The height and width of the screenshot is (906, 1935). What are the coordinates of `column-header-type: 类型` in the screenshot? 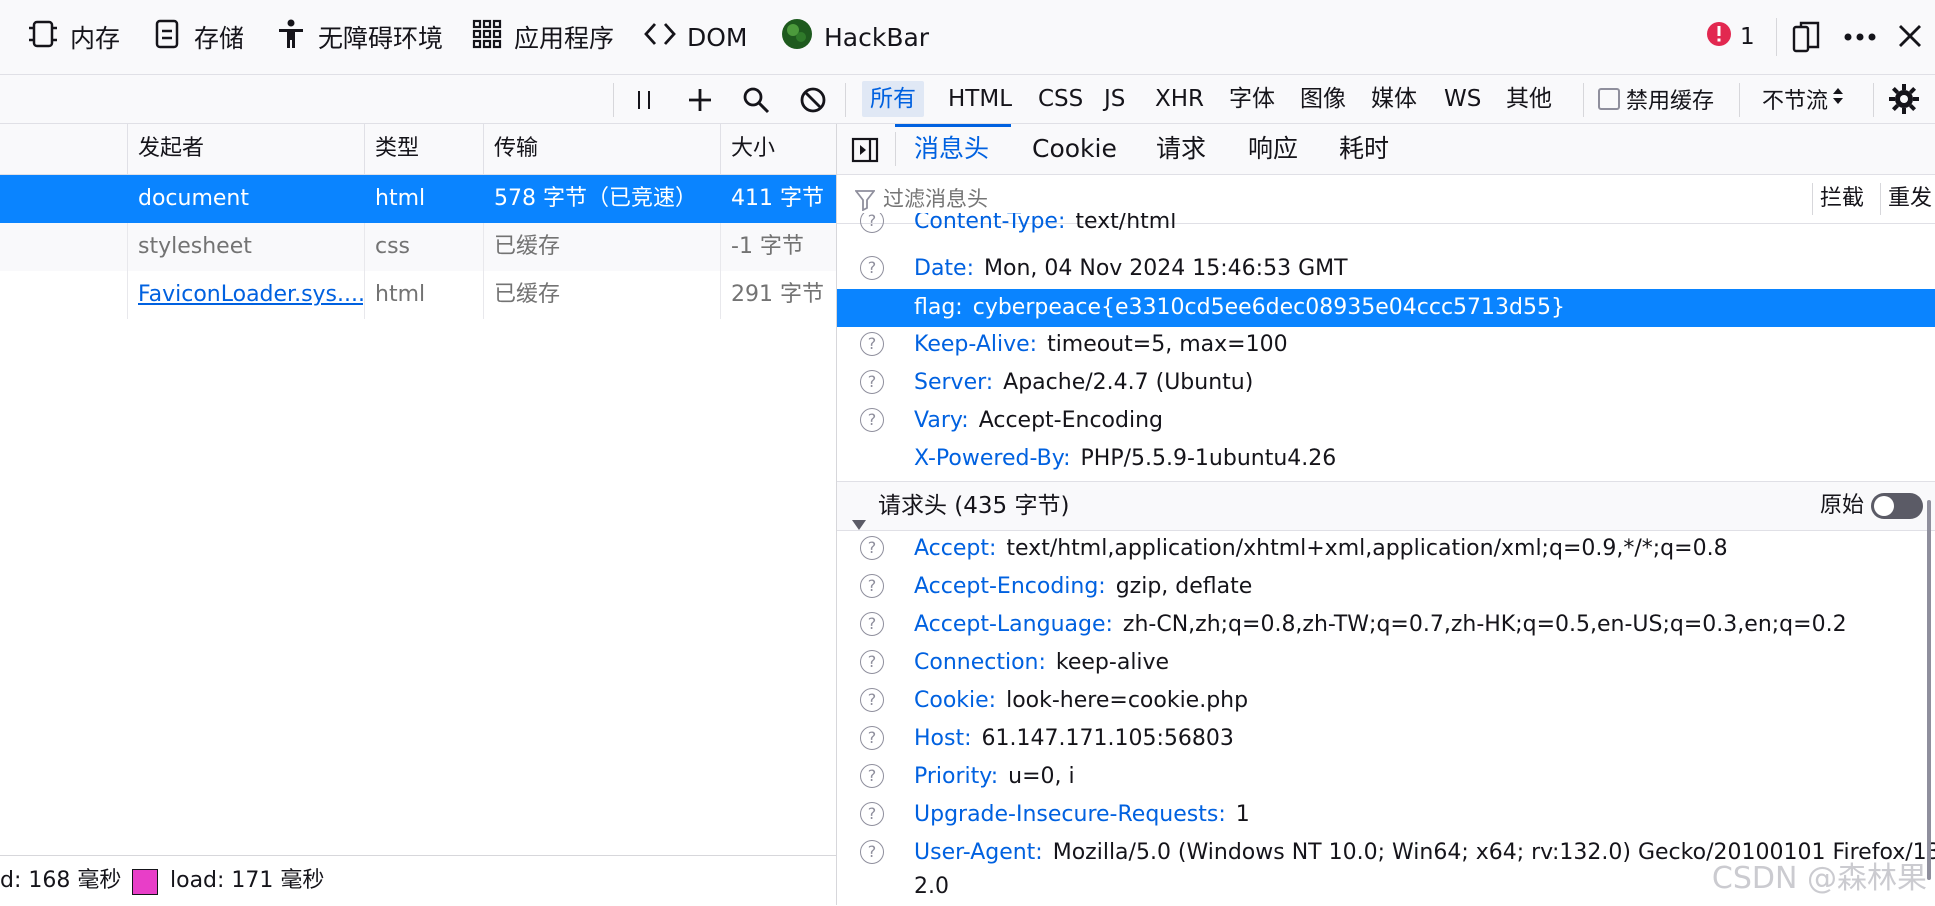 It's located at (392, 149).